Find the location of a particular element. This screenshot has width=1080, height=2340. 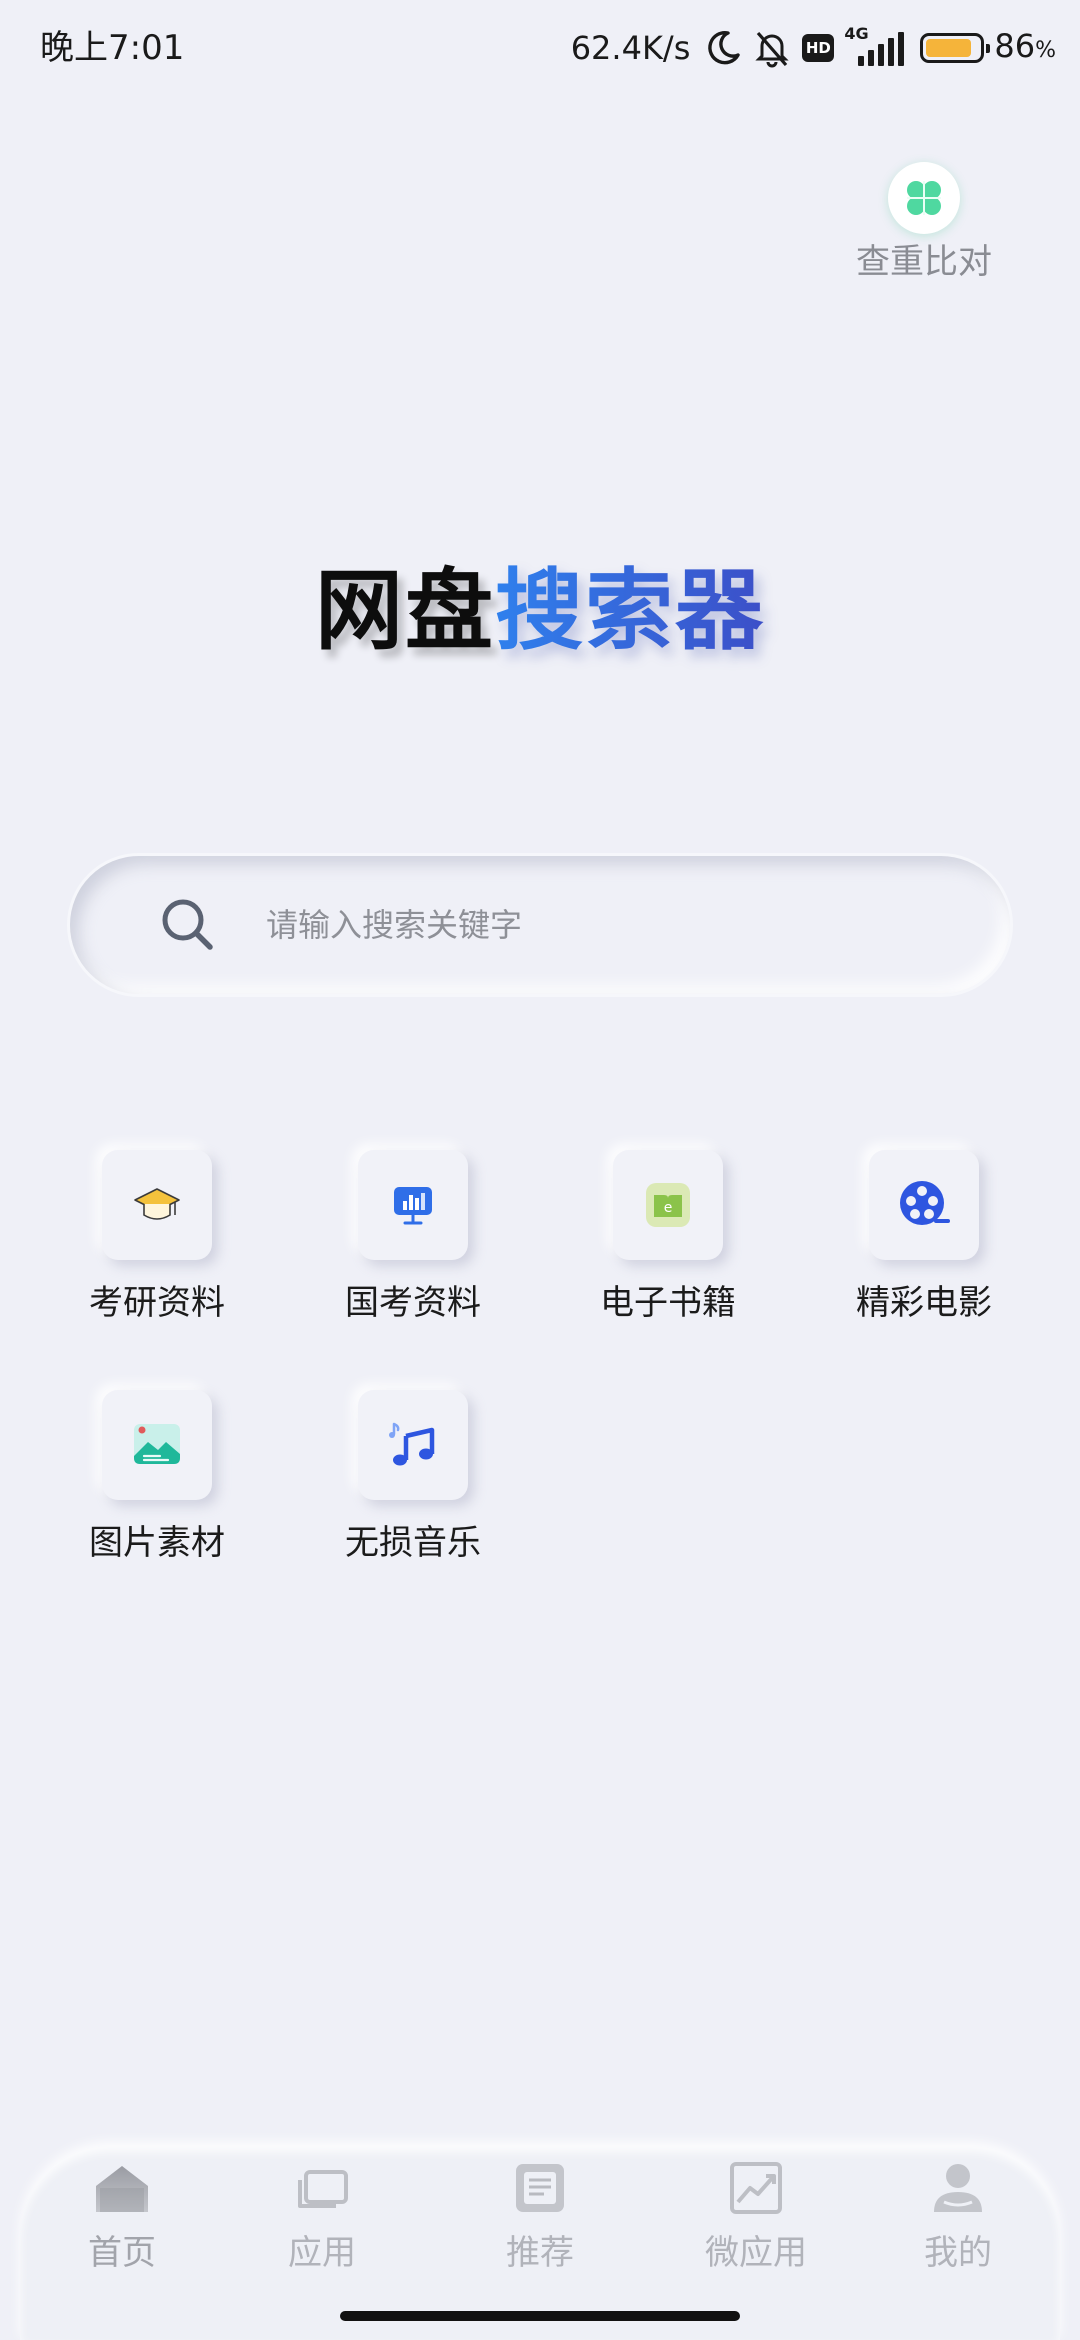

mute-bell-icon is located at coordinates (772, 49).